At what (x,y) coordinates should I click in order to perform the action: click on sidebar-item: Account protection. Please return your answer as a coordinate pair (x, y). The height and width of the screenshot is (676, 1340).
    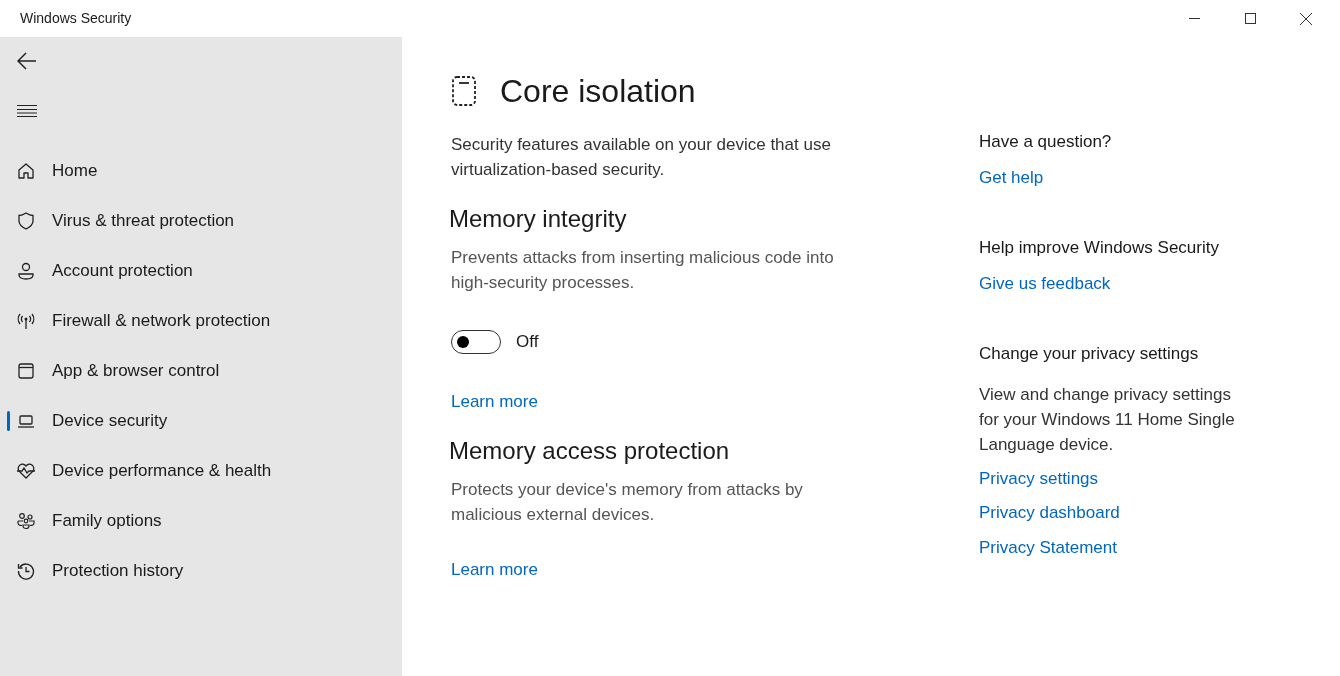
    Looking at the image, I should click on (201, 271).